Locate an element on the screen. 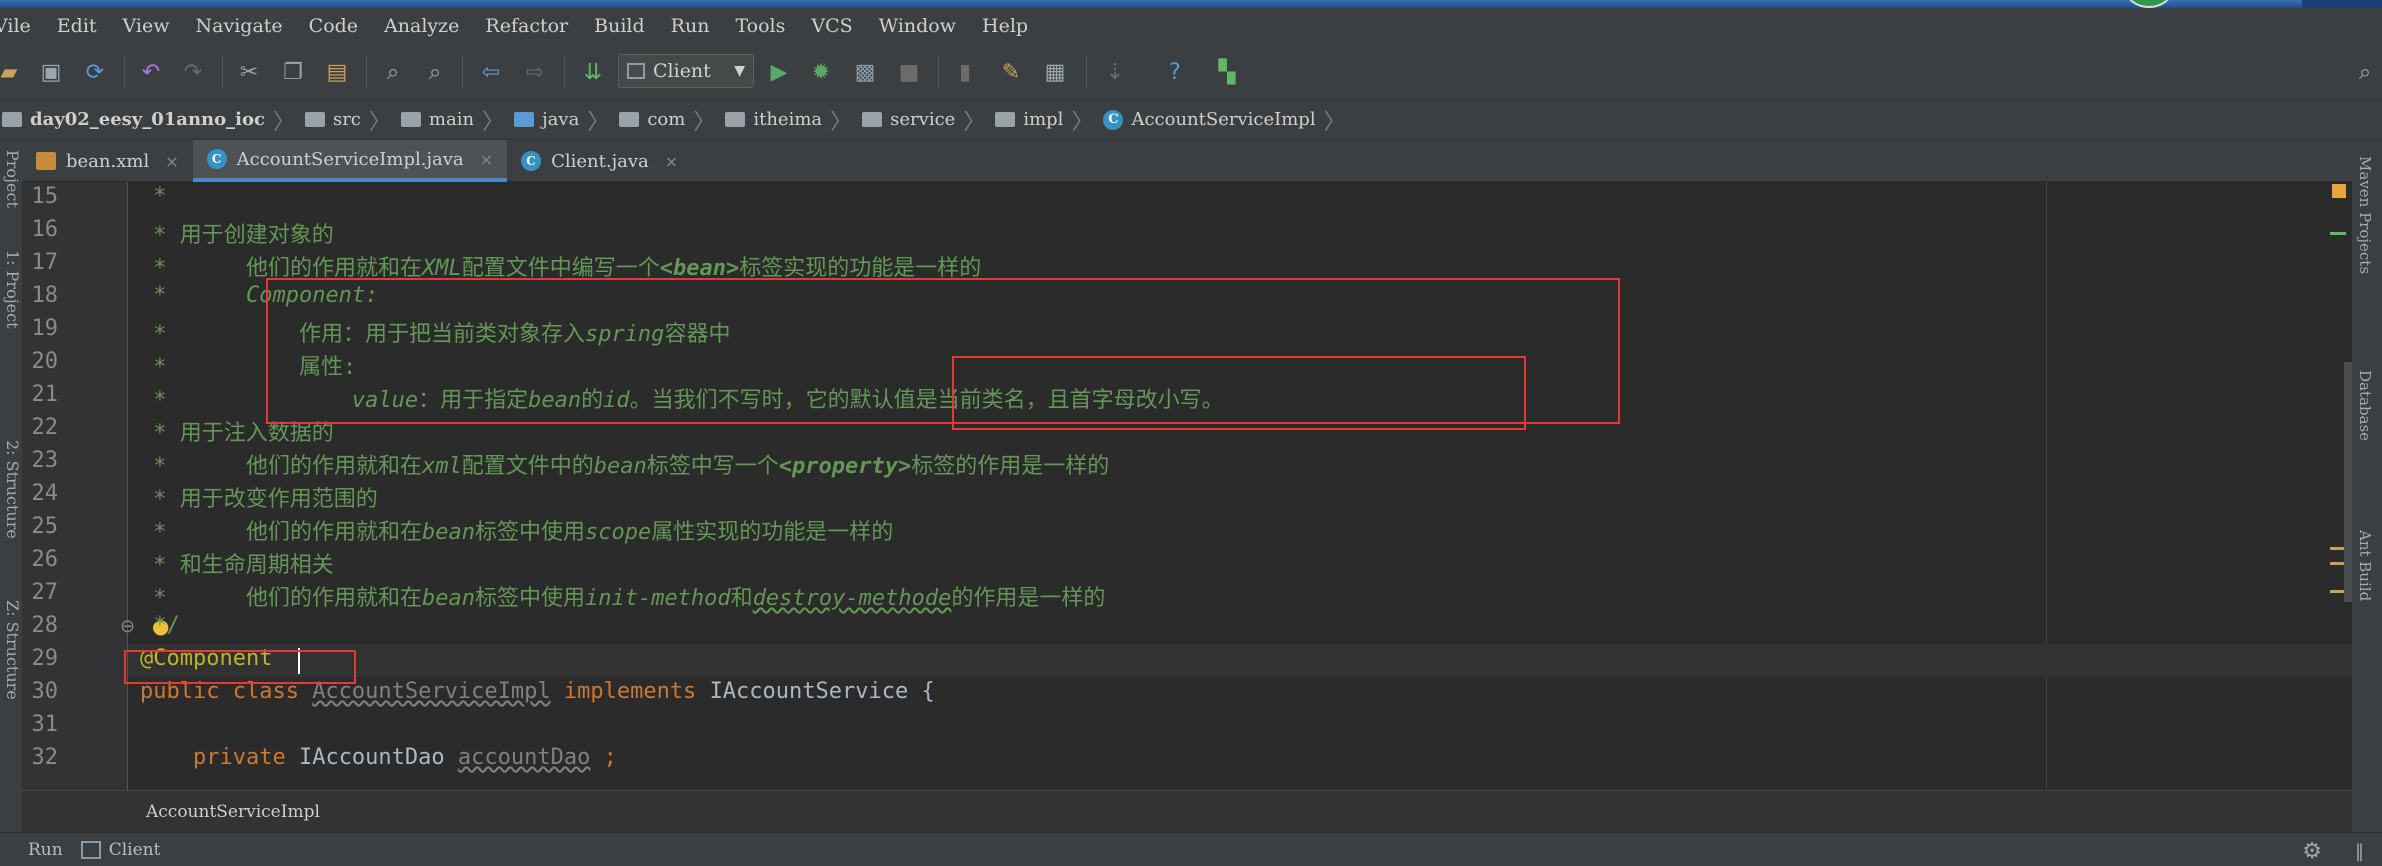 Image resolution: width=2382 pixels, height=866 pixels. code-line-32: private IAccountDao accountDao ; is located at coordinates (378, 757).